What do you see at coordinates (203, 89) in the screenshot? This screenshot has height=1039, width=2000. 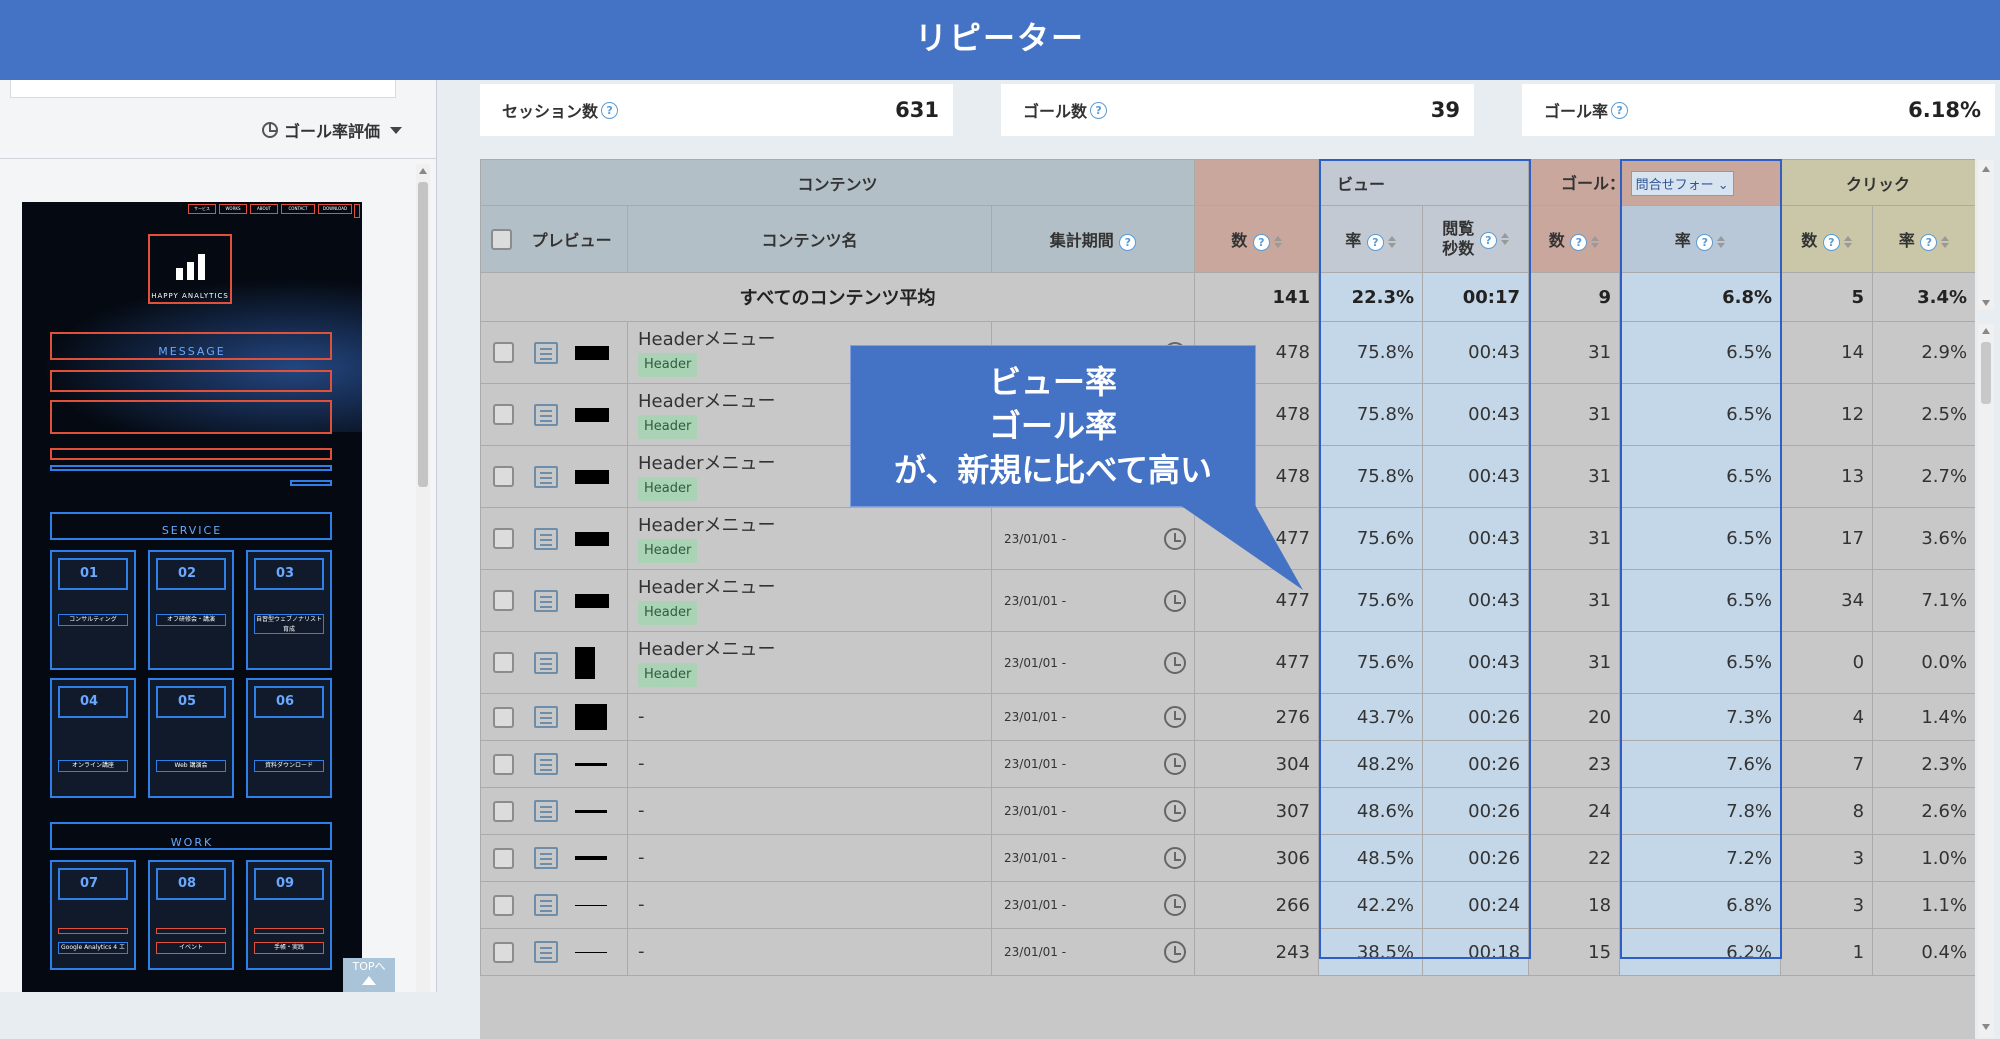 I see `preview-url-field` at bounding box center [203, 89].